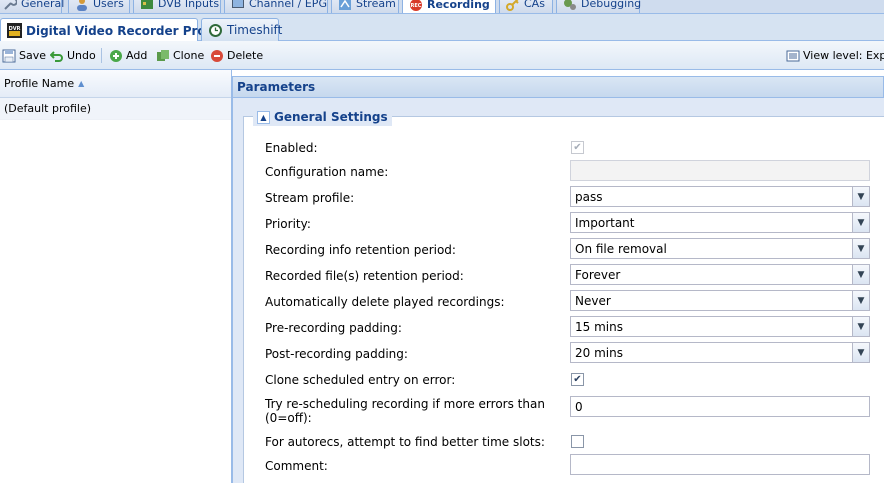  I want to click on auto-delete-value: Never, so click(593, 300).